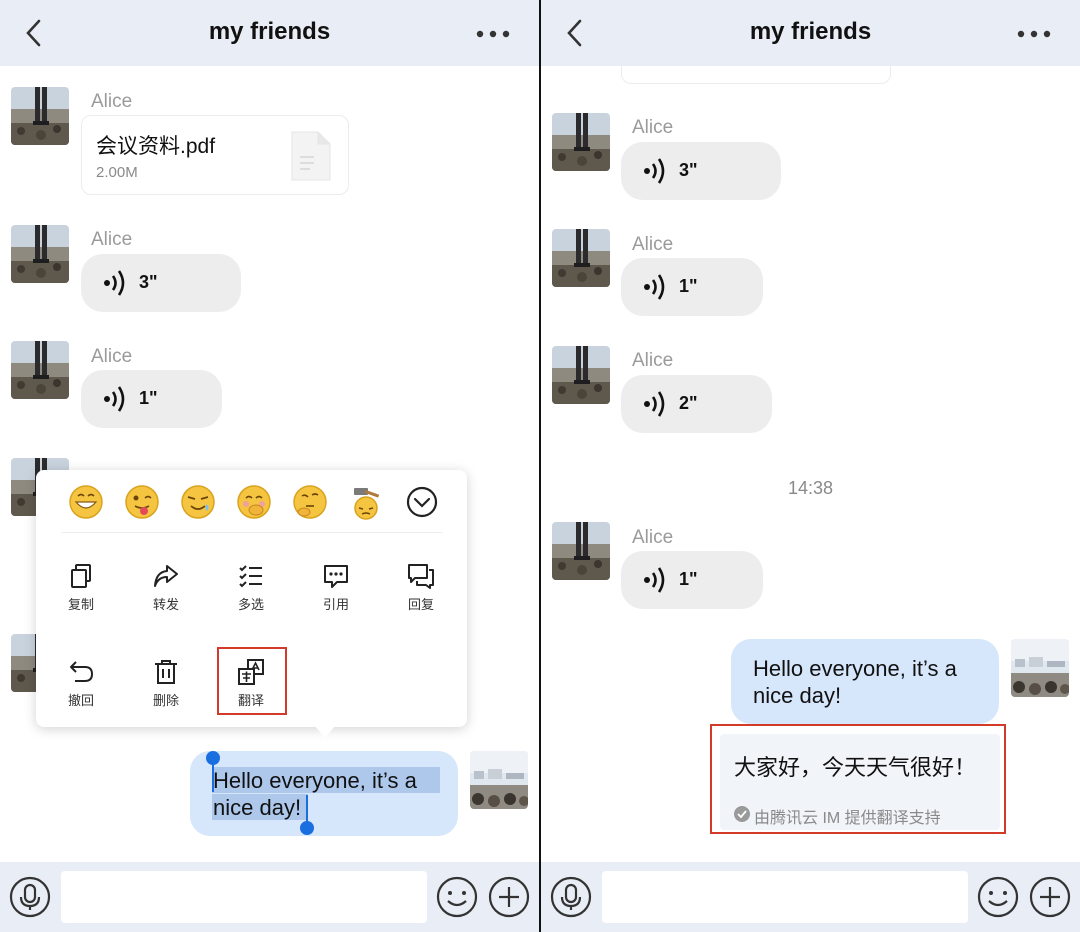 This screenshot has height=932, width=1080. Describe the element at coordinates (307, 828) in the screenshot. I see `selection-end-handle` at that location.